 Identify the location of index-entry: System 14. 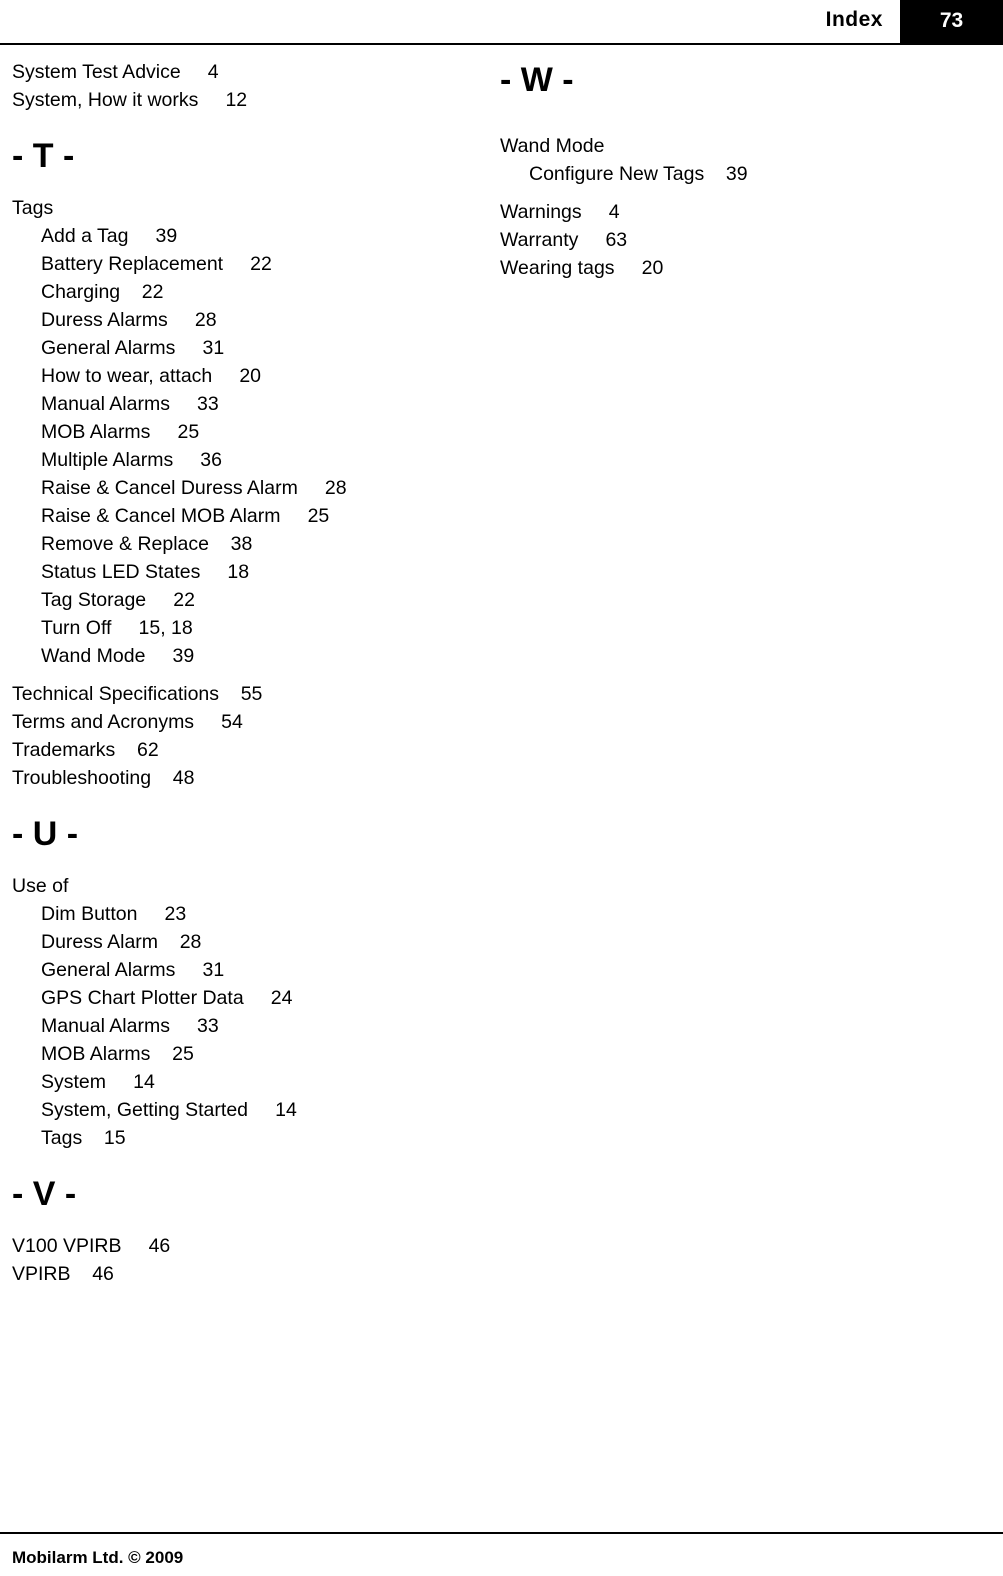
(98, 1082).